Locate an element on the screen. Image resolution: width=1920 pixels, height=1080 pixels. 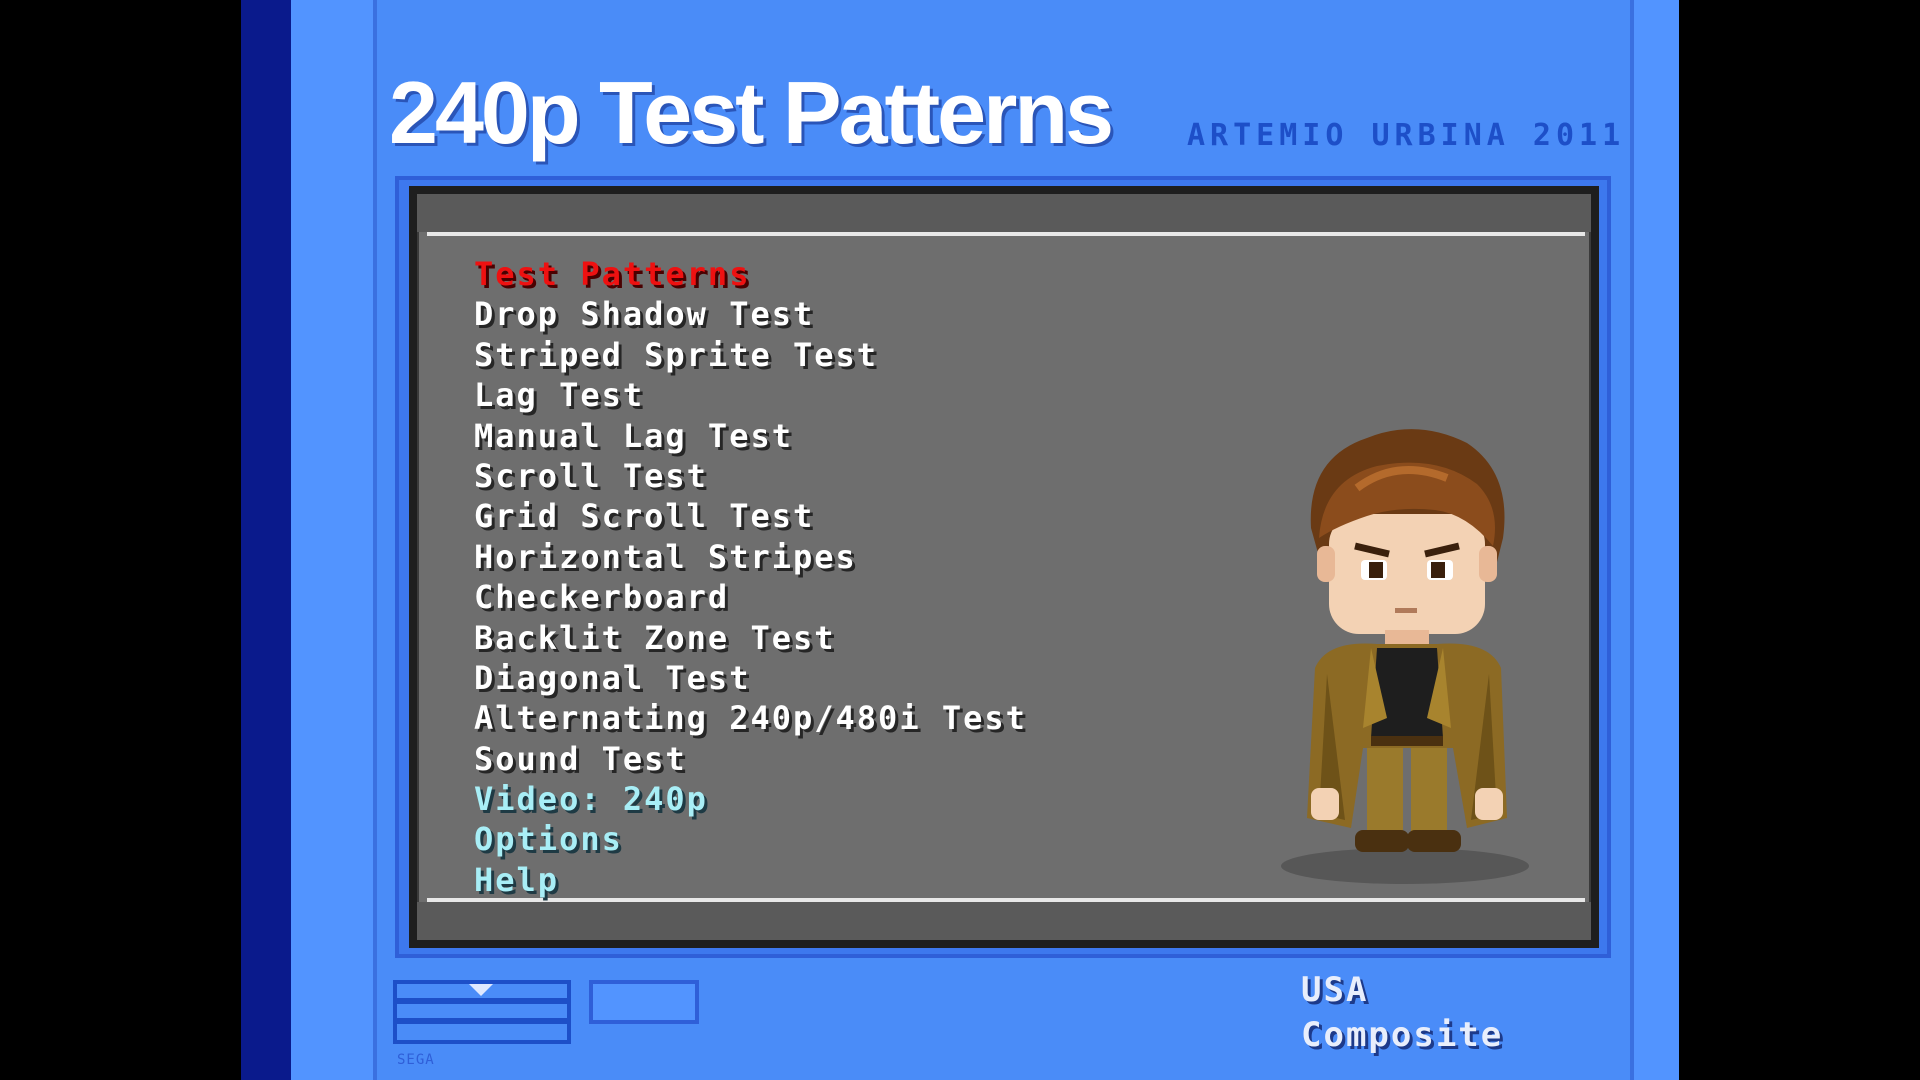
menu-item-grid-scroll-test: Grid Scroll Test is located at coordinates (750, 516).